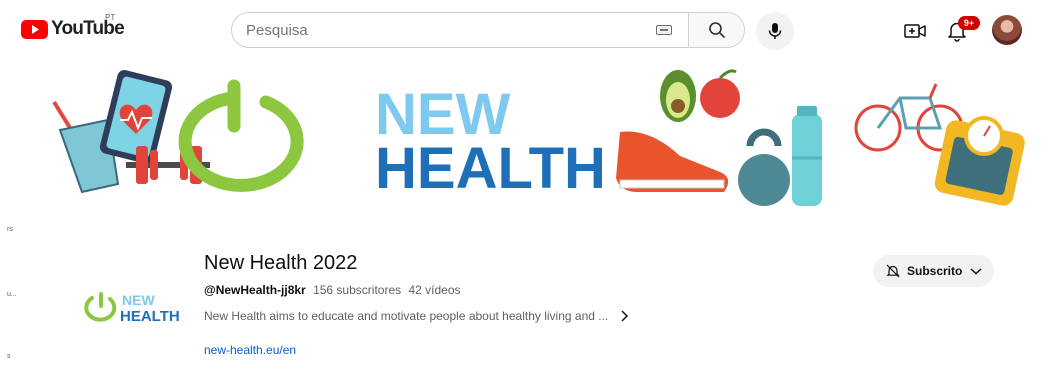 The image size is (1048, 371). I want to click on water-bottle-icon, so click(807, 156).